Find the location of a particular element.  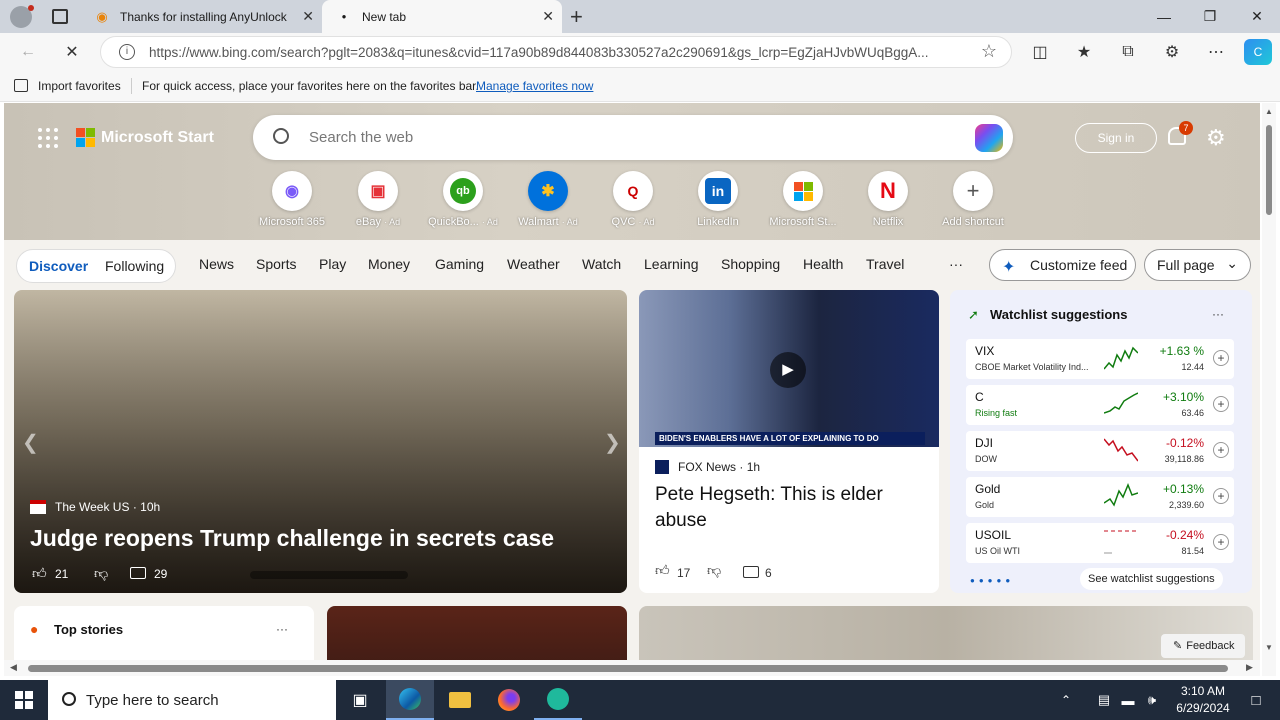

scroll-up-icon: ▲ is located at coordinates (1269, 111).